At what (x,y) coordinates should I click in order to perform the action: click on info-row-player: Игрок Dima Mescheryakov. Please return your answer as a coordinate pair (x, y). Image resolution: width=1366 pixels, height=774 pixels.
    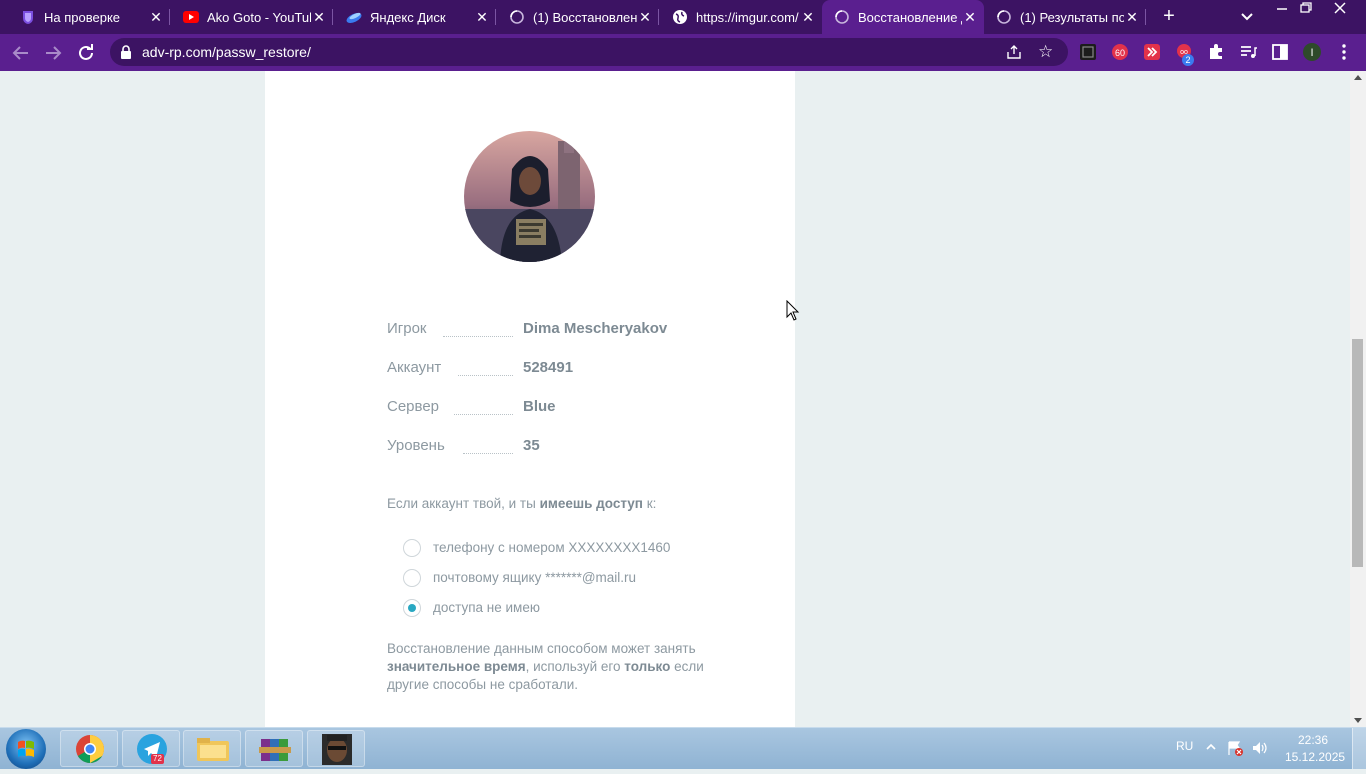
    Looking at the image, I should click on (537, 330).